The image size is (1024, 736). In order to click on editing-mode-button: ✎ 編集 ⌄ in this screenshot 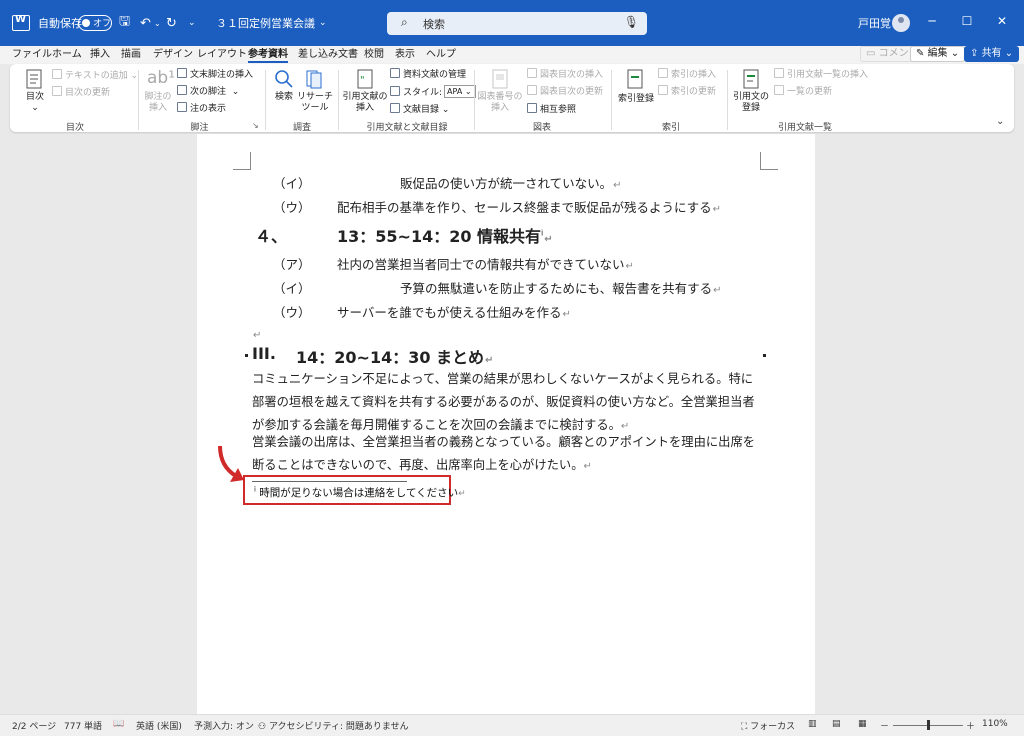, I will do `click(938, 54)`.